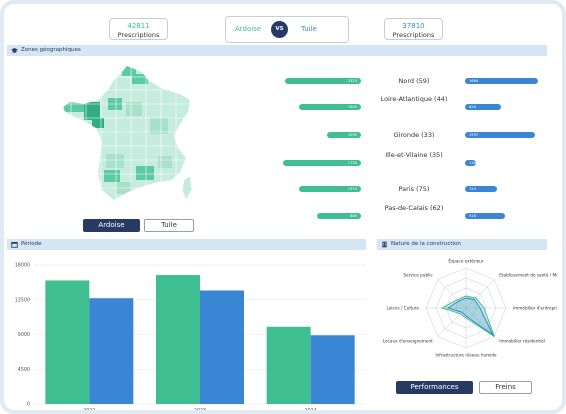  What do you see at coordinates (483, 107) in the screenshot?
I see `tuile-rank-bar: 828` at bounding box center [483, 107].